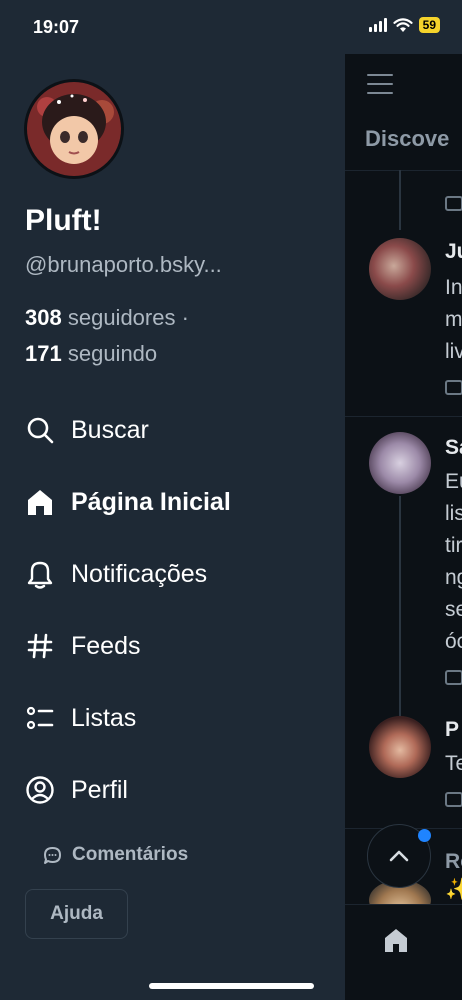 Image resolution: width=462 pixels, height=1000 pixels. I want to click on post-text: Te, so click(453, 763).